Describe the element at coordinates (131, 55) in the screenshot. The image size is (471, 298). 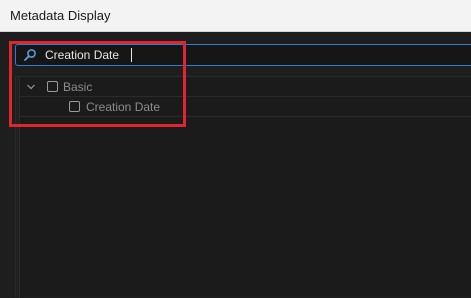
I see `text-caret` at that location.